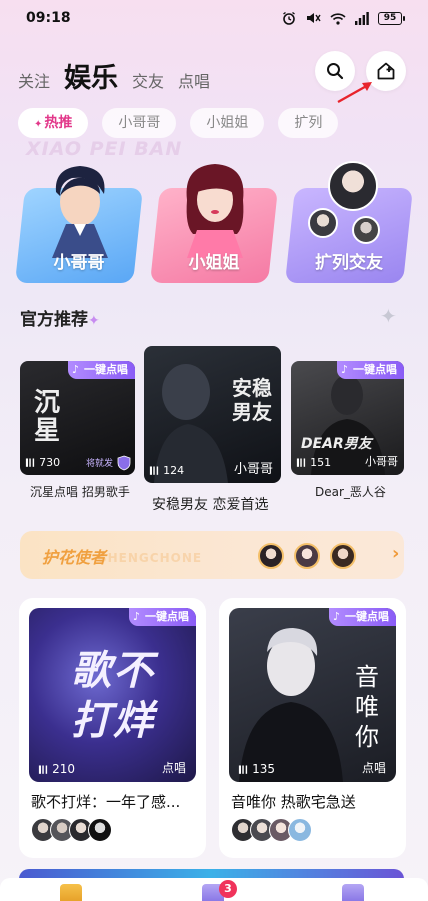  I want to click on room-art-text: 音唯你, so click(367, 707).